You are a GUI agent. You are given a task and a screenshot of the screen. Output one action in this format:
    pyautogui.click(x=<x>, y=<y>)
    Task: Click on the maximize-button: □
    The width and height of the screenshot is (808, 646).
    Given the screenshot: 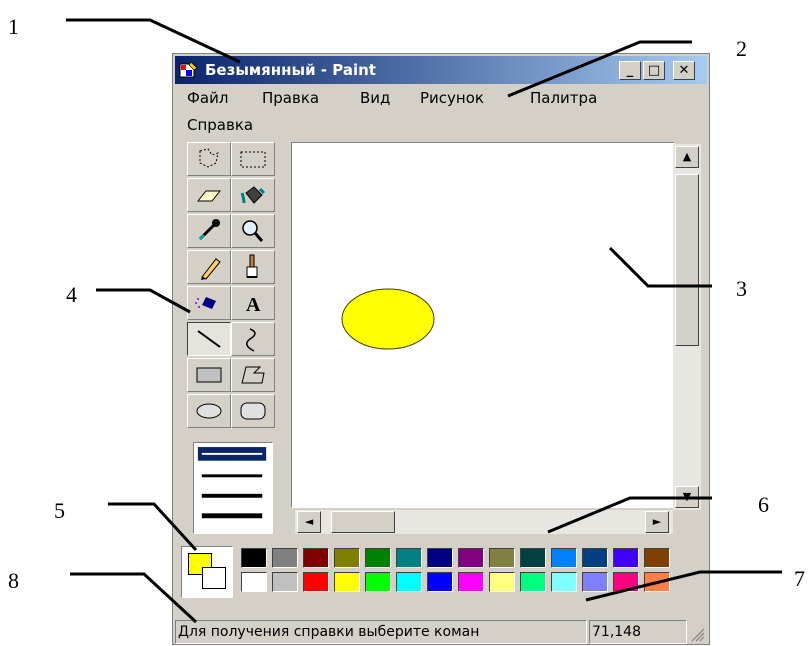 What is the action you would take?
    pyautogui.click(x=654, y=70)
    